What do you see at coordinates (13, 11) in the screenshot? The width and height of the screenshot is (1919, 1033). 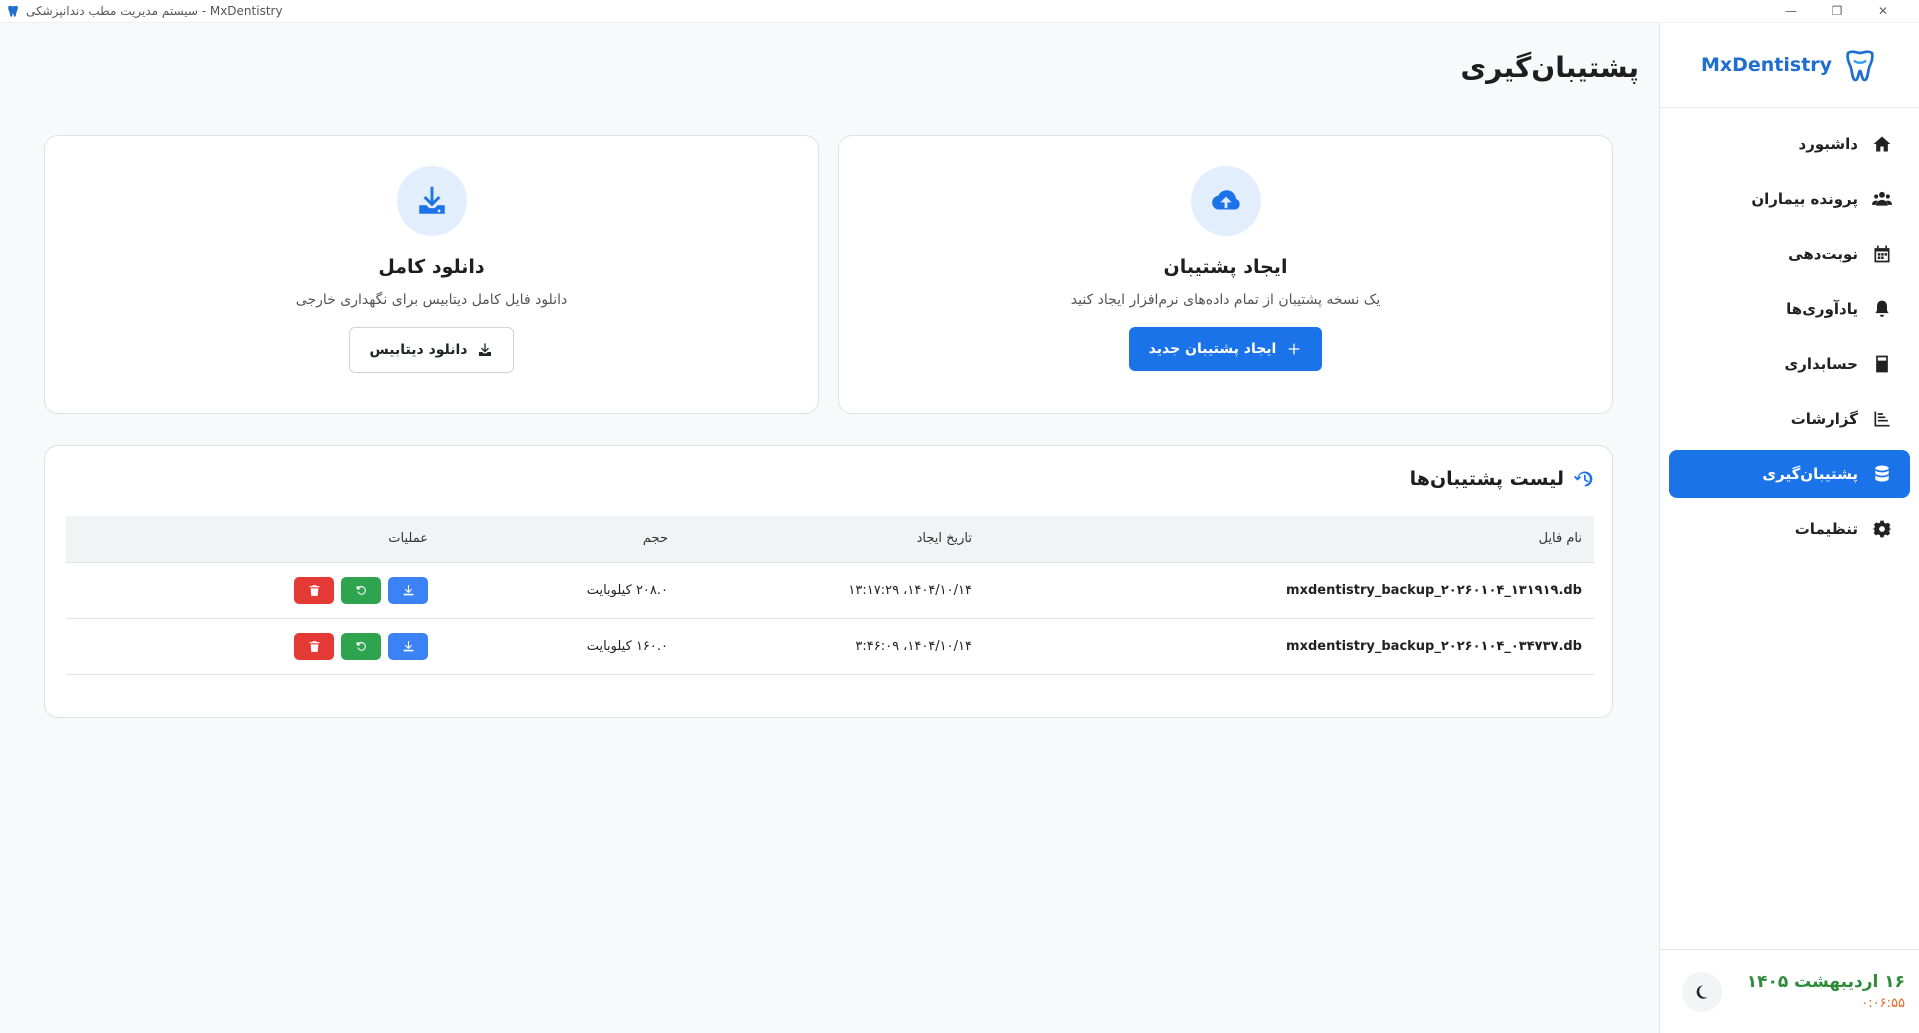 I see `app-logo-icon` at bounding box center [13, 11].